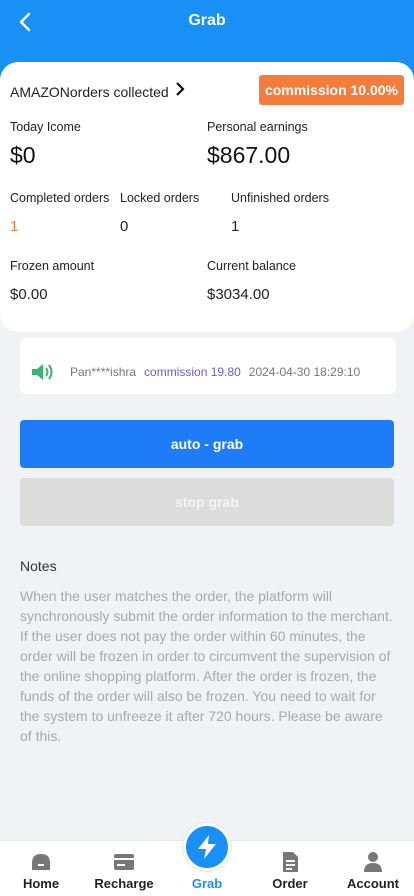 This screenshot has height=896, width=414. Describe the element at coordinates (280, 198) in the screenshot. I see `unfinished-orders-label: Unfinished orders` at that location.